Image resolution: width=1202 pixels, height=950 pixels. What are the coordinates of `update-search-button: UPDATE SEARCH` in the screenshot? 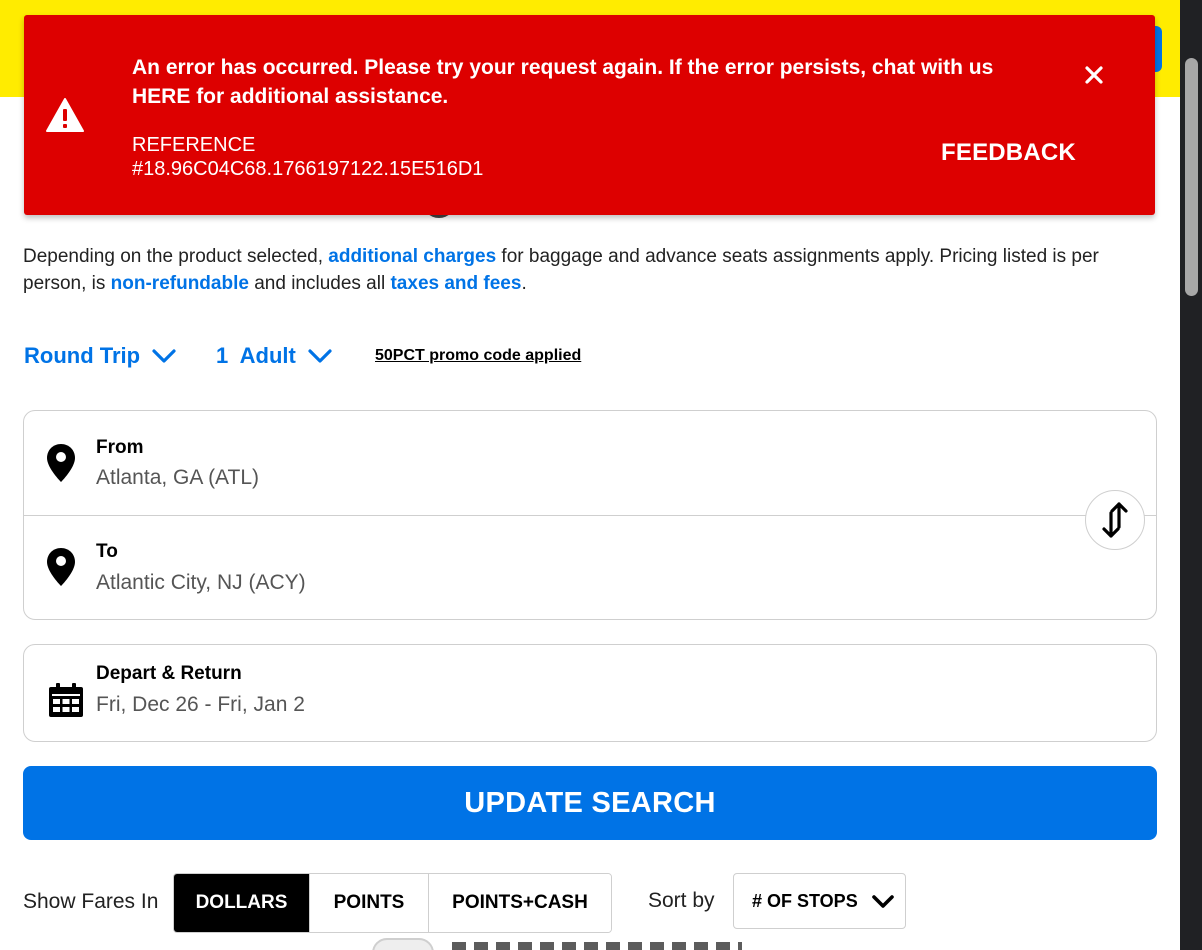 It's located at (590, 803).